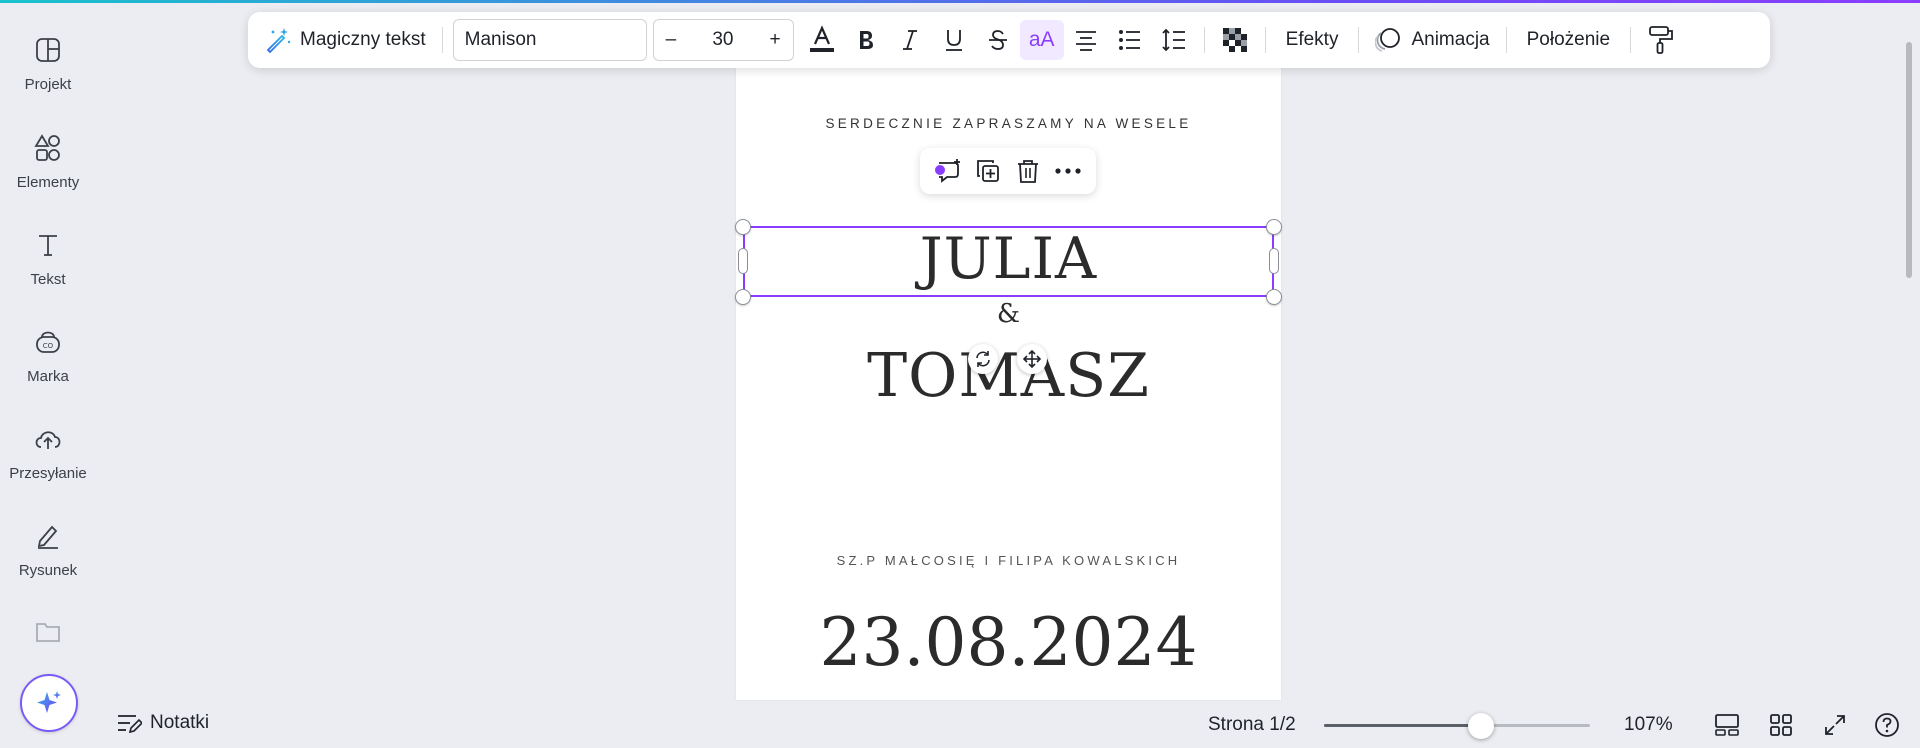 The image size is (1920, 748). I want to click on brand-icon: CO, so click(48, 342).